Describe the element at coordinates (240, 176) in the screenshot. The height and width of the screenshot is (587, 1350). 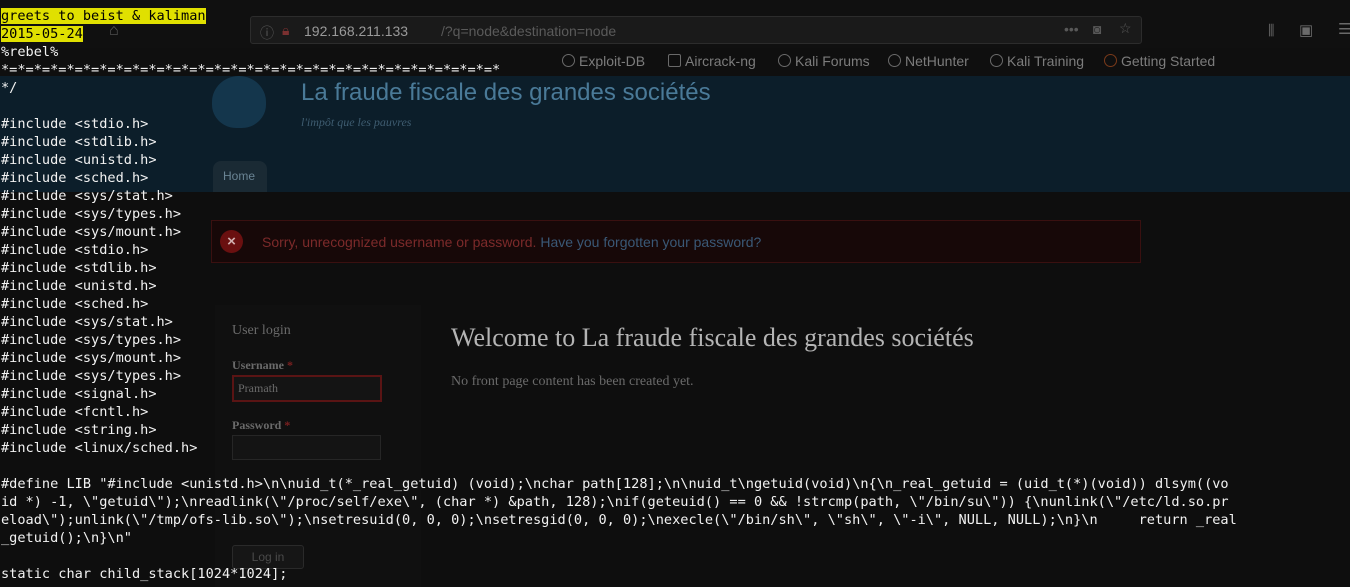
I see `tab-home: Home` at that location.